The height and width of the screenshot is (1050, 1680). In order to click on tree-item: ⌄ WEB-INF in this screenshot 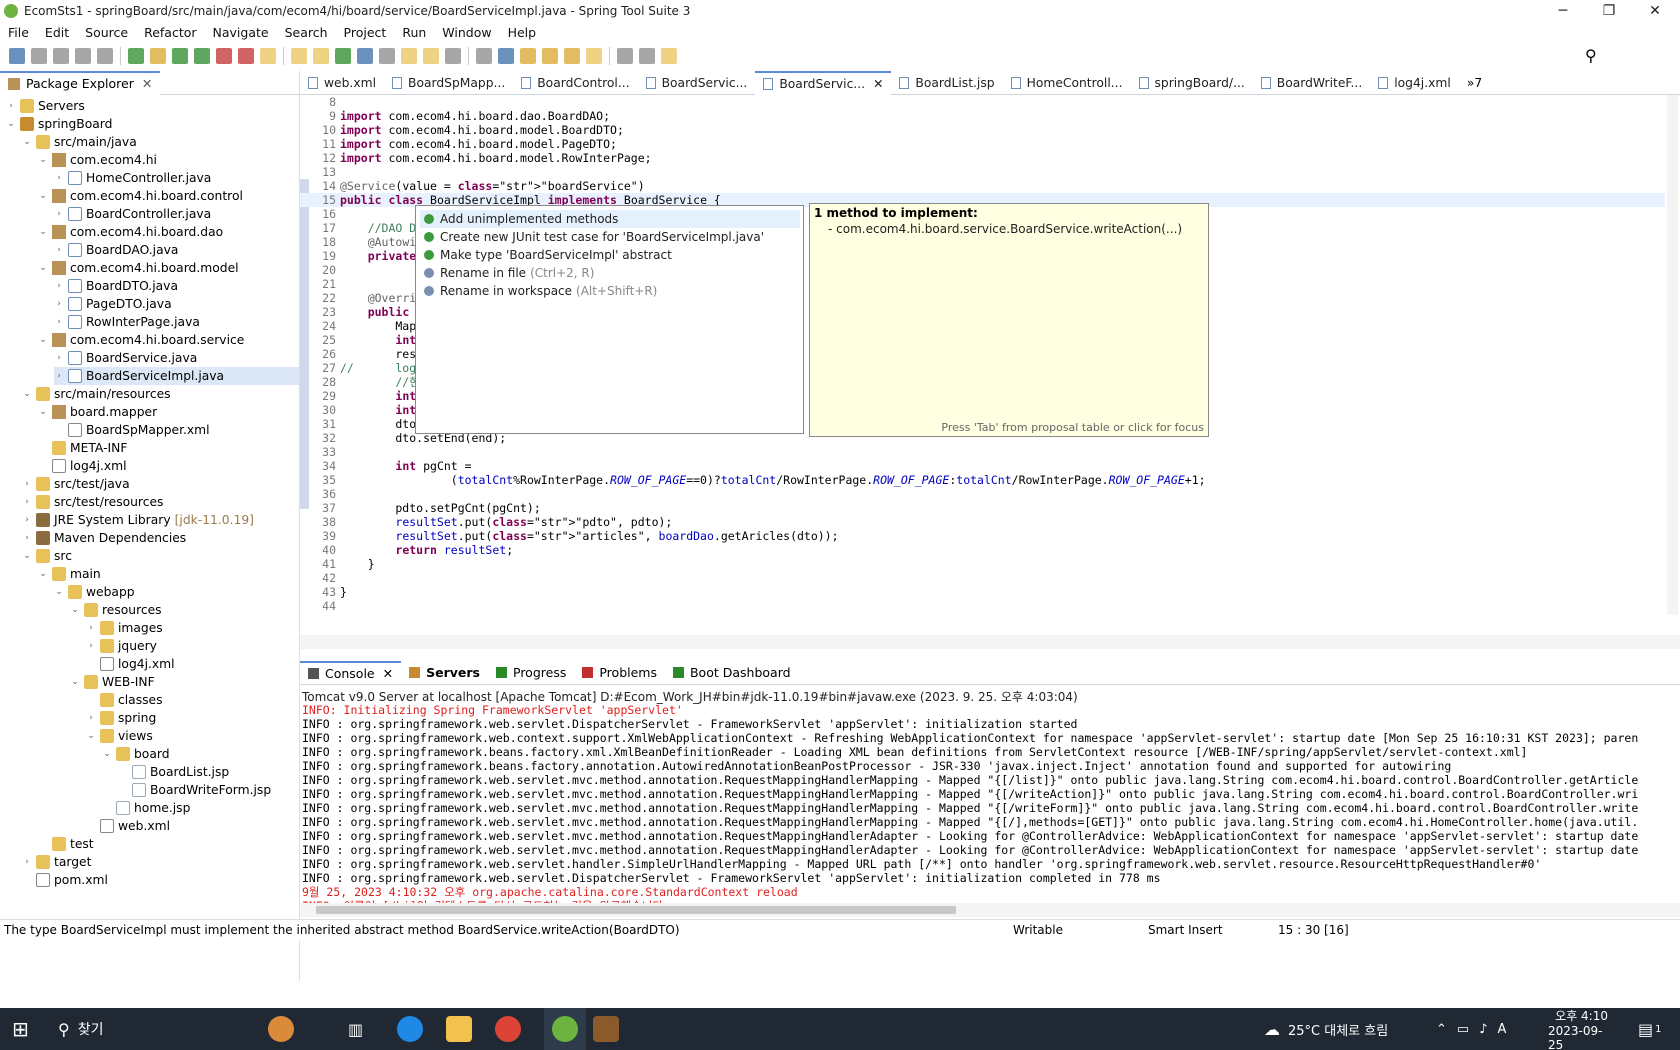, I will do `click(112, 682)`.